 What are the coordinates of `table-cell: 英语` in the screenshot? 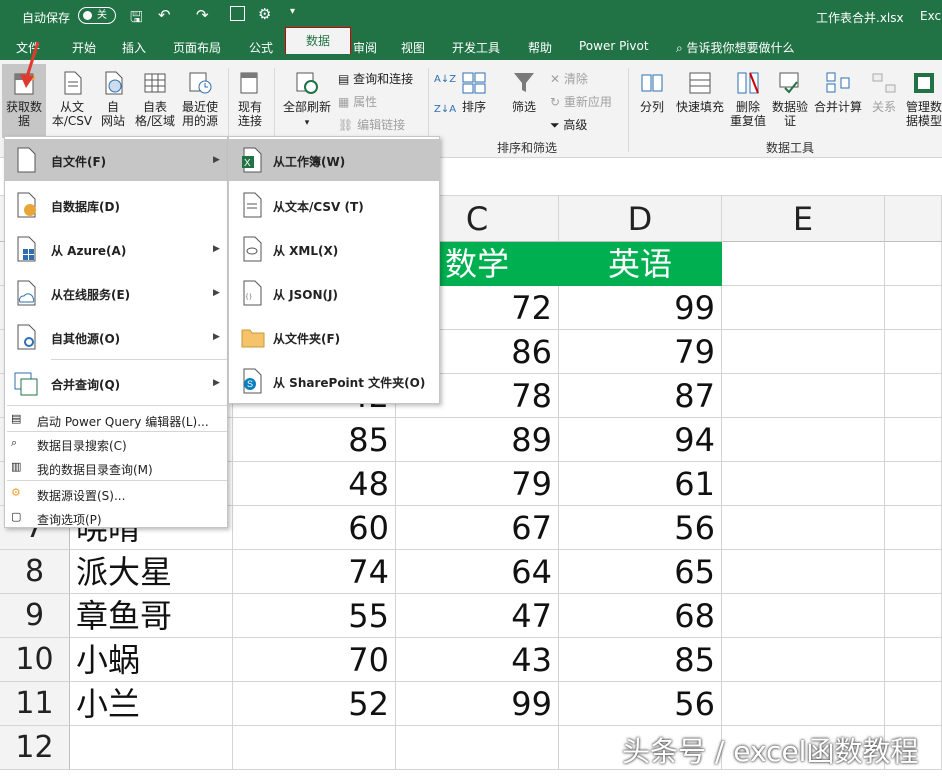 It's located at (640, 264).